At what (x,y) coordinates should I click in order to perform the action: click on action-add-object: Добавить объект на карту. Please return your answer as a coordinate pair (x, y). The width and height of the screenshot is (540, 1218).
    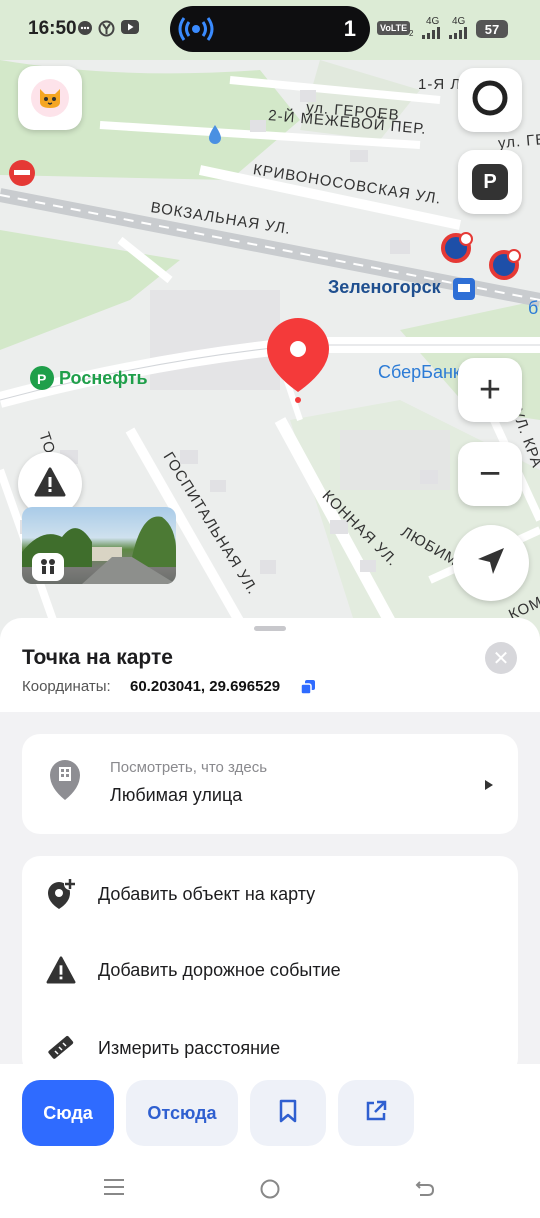
    Looking at the image, I should click on (270, 894).